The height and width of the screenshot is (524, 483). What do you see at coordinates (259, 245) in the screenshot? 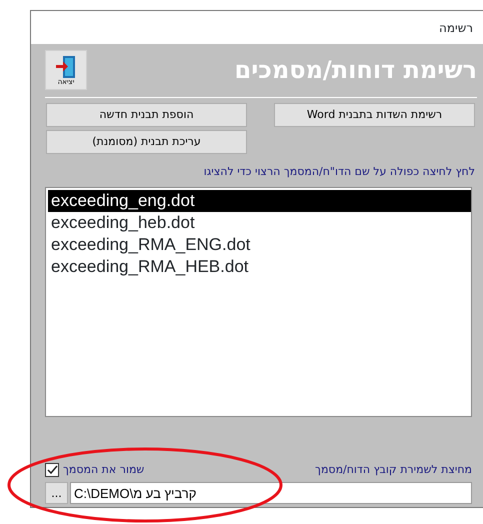
I see `list-item: exceeding_RMA_ENG.dot` at bounding box center [259, 245].